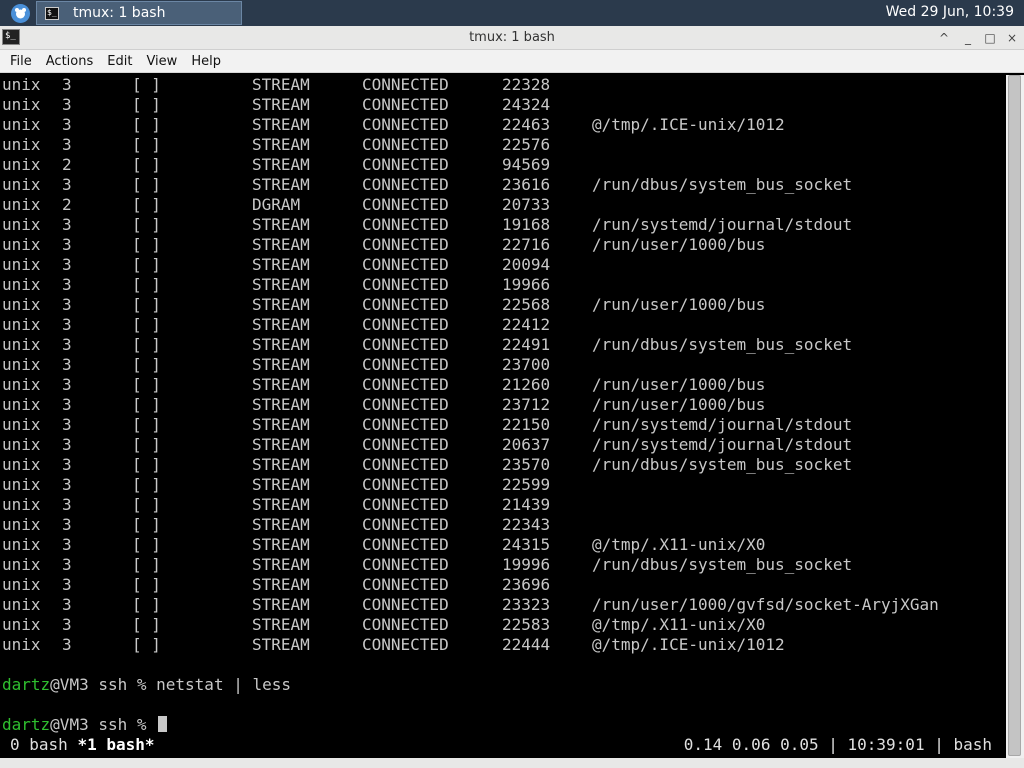 The width and height of the screenshot is (1024, 768). I want to click on prompt-line: dartz@VM3 ssh % netstat | less, so click(146, 685).